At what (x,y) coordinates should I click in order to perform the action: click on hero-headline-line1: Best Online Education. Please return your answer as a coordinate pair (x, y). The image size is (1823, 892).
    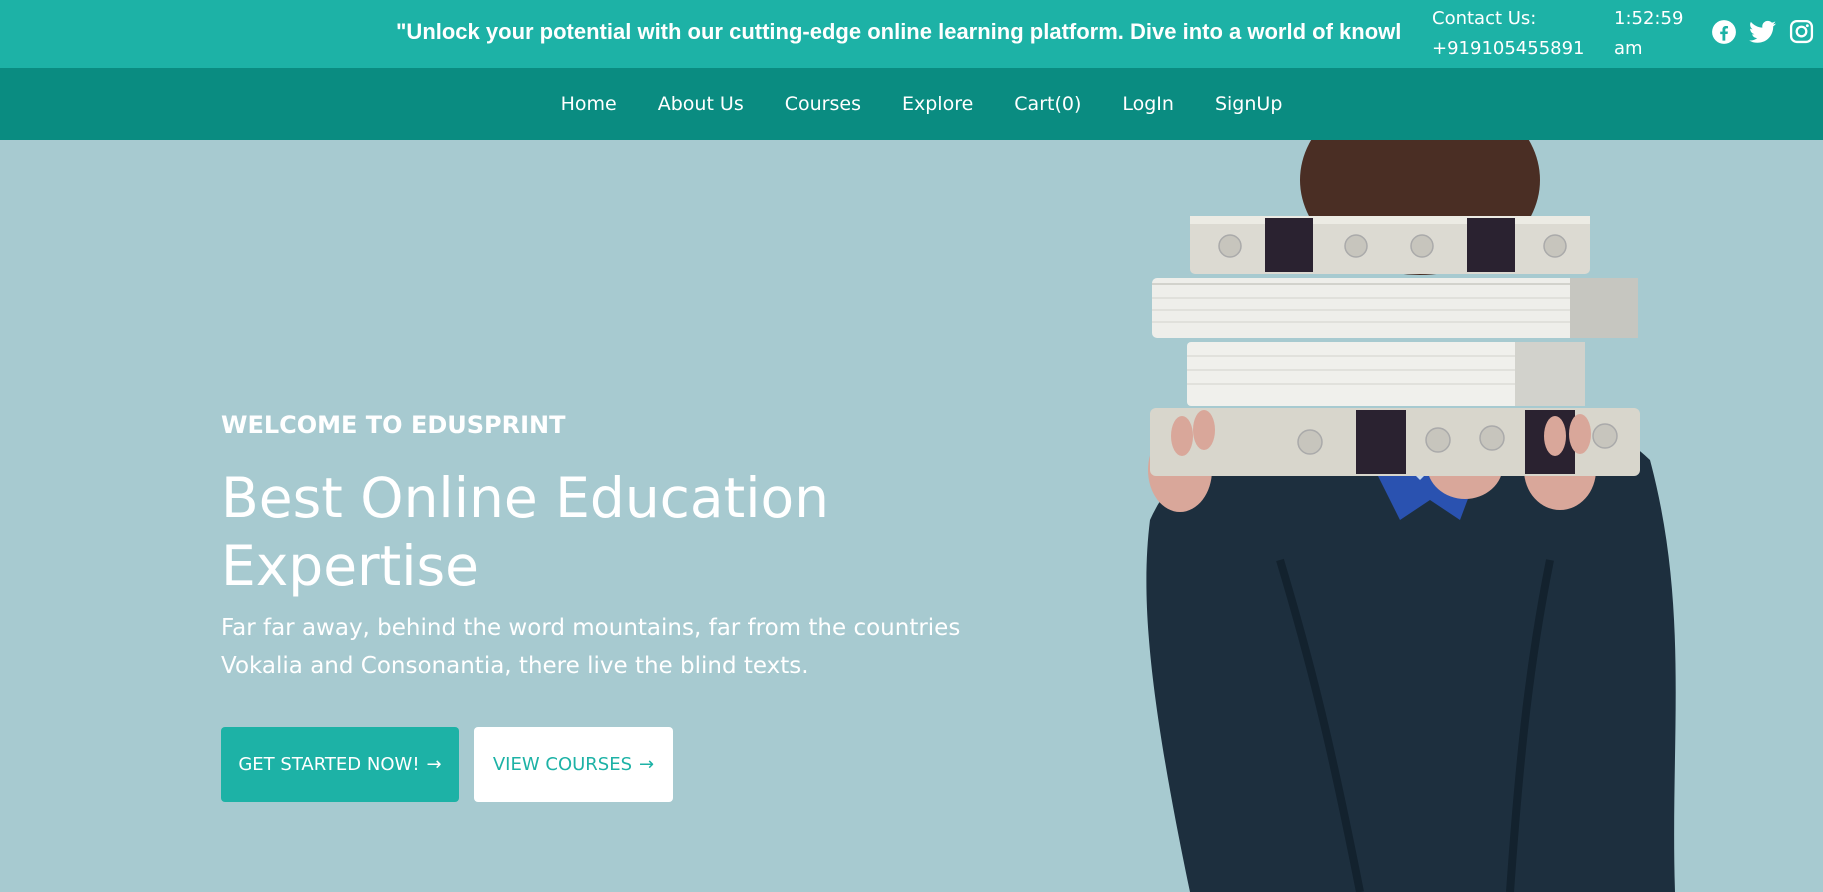
    Looking at the image, I should click on (525, 498).